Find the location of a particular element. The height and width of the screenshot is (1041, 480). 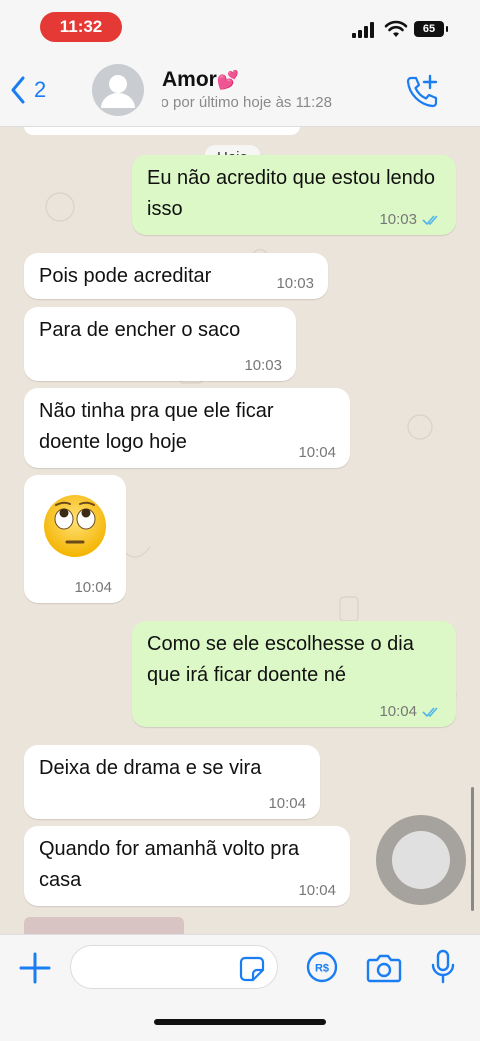

heart-emoji: 💕 is located at coordinates (228, 80).